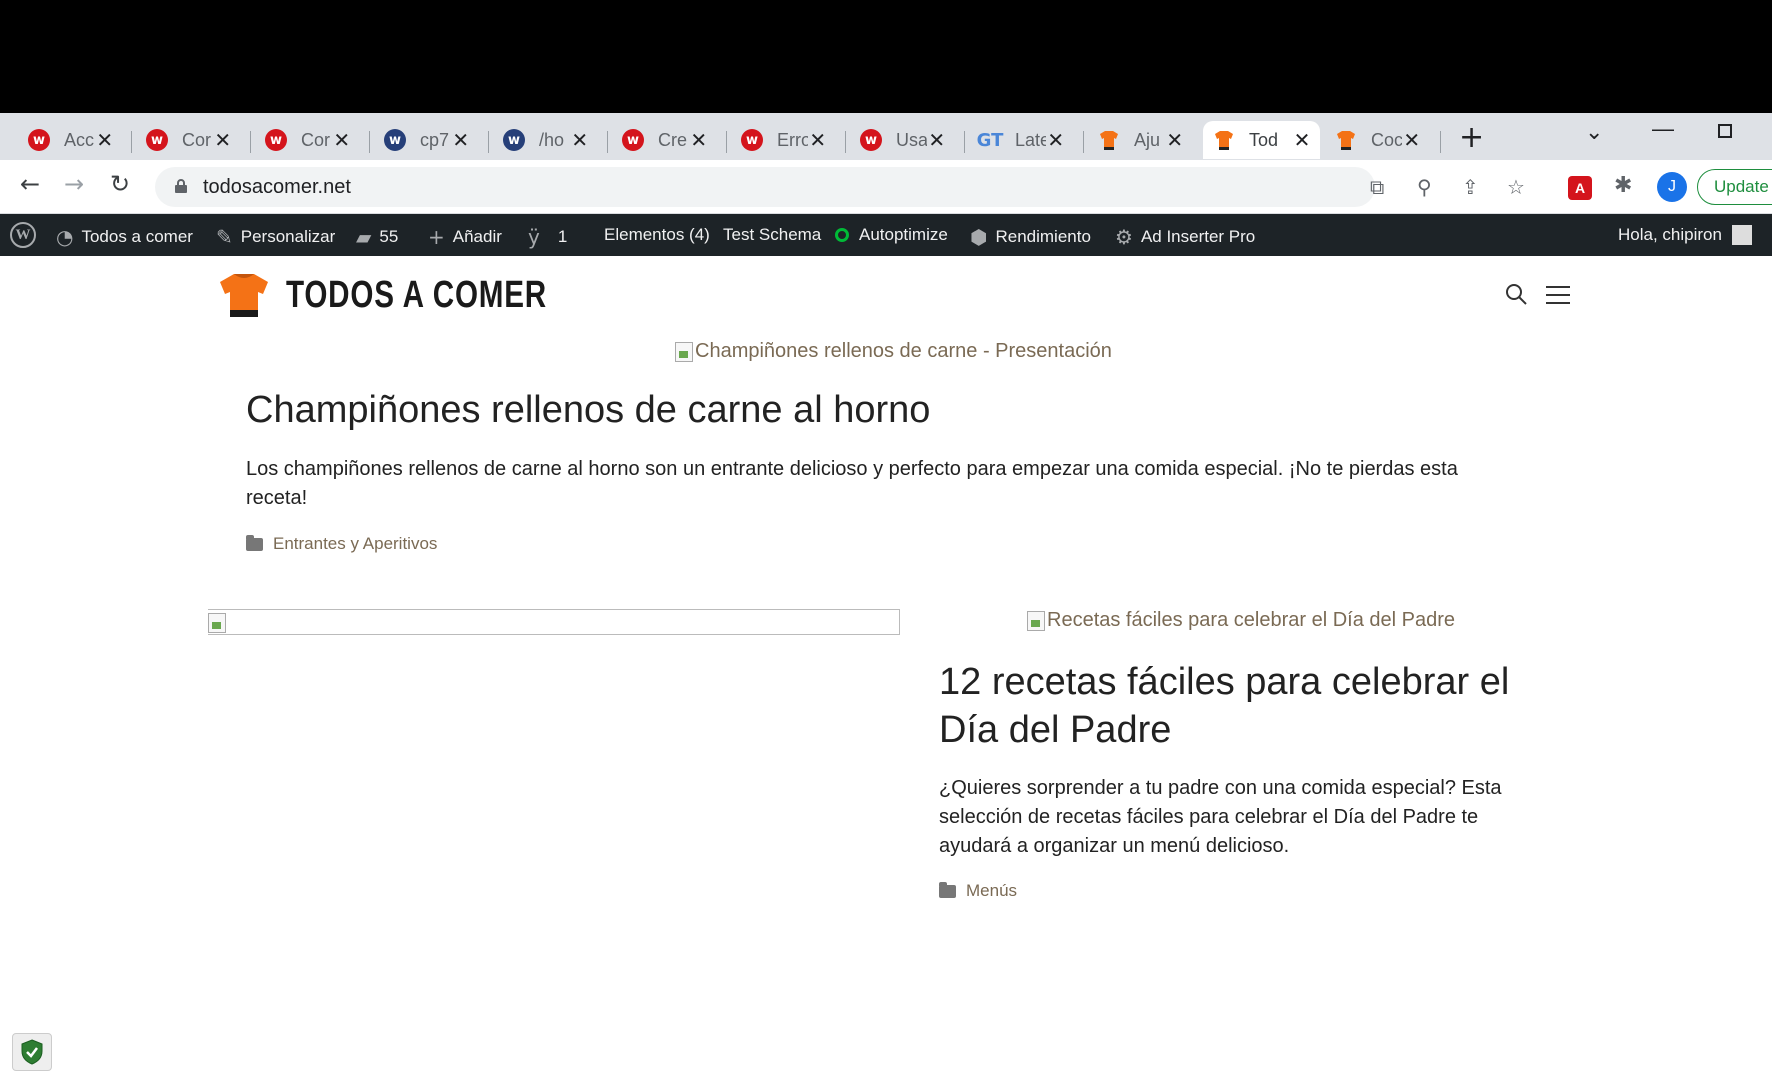 This screenshot has height=1080, width=1772. What do you see at coordinates (419, 295) in the screenshot?
I see `site-logo: TODOS A COMER` at bounding box center [419, 295].